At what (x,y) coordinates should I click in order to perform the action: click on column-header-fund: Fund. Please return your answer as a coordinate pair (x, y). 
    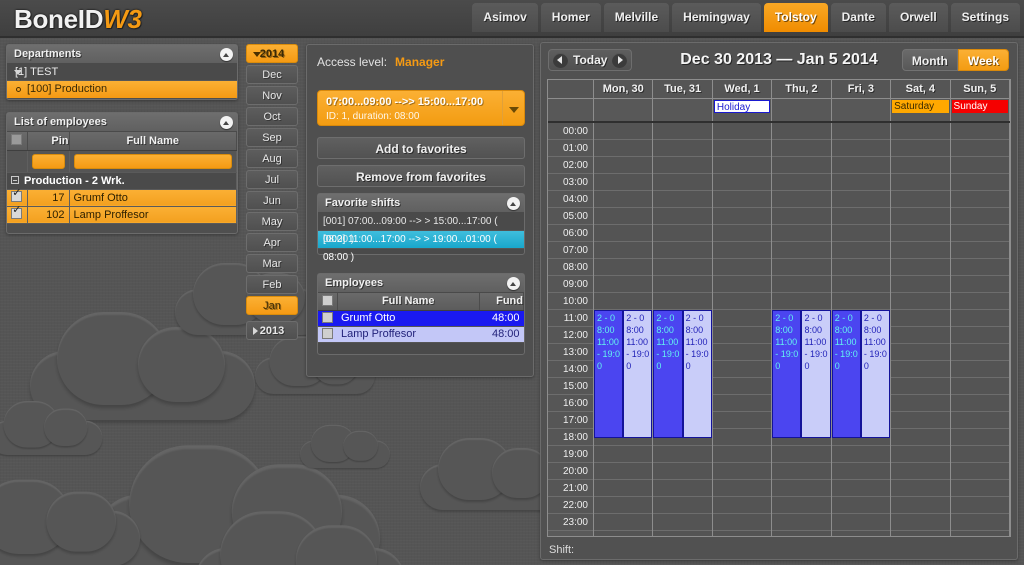
    Looking at the image, I should click on (501, 302).